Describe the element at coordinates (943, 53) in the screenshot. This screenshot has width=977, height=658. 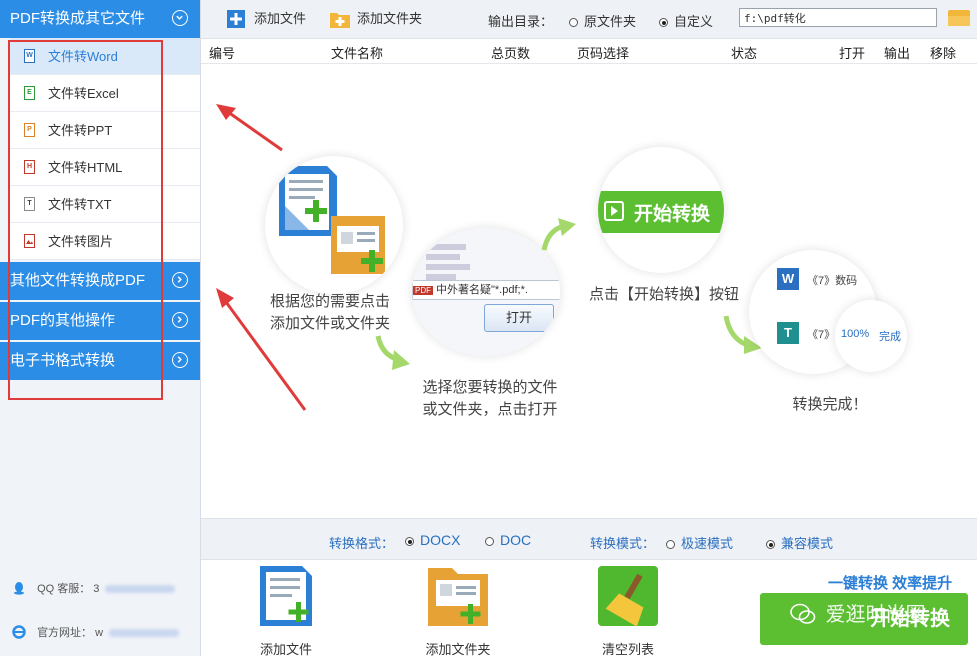
I see `column-header-remove: 移除` at that location.